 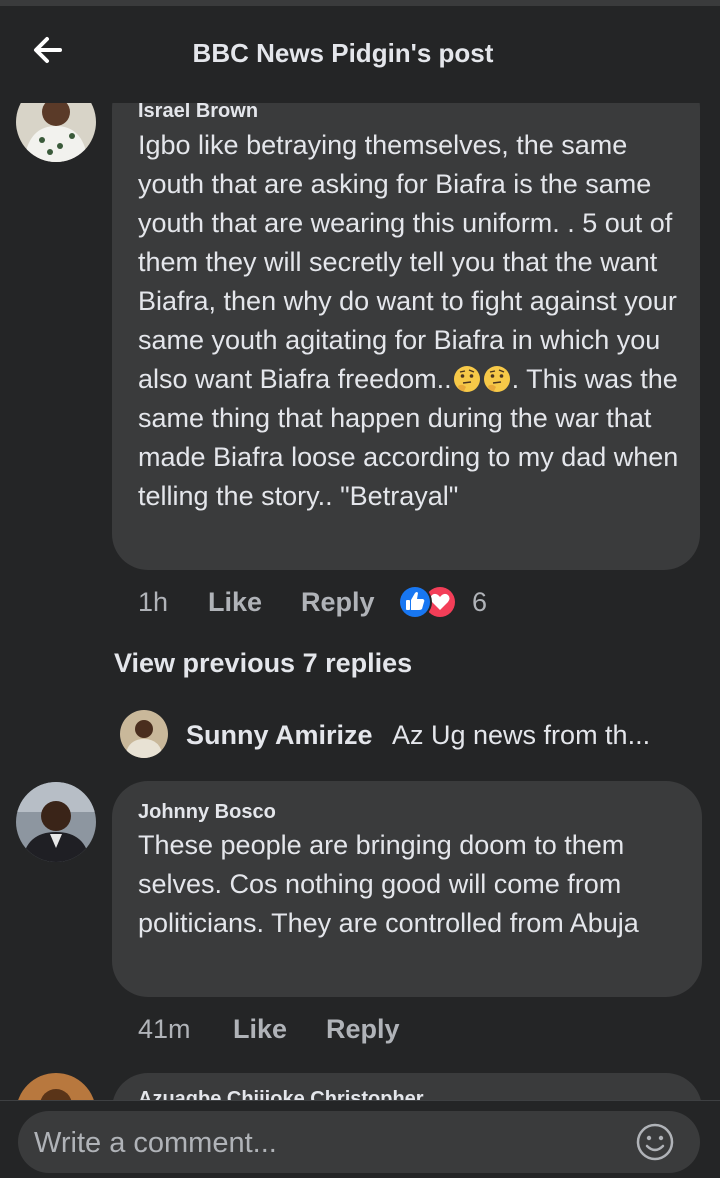 I want to click on reactions-summary, so click(x=431, y=602).